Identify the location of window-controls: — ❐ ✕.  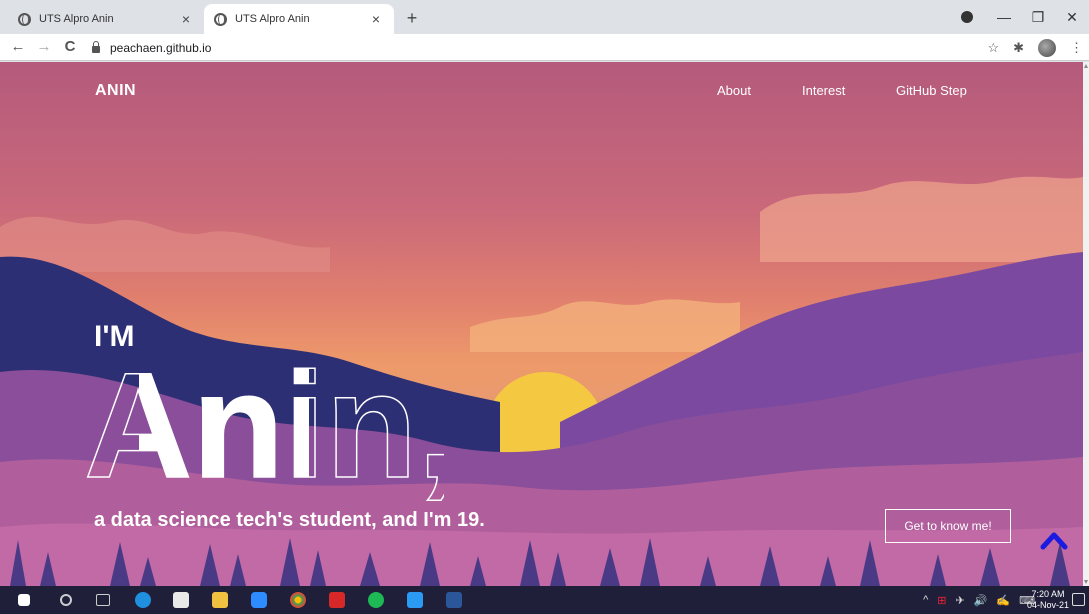
(1038, 17).